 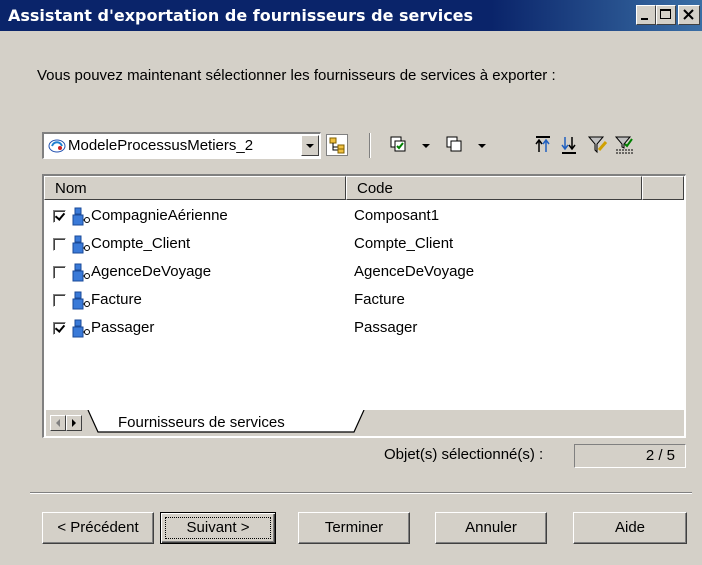 I want to click on move-to-top-icon, so click(x=543, y=145).